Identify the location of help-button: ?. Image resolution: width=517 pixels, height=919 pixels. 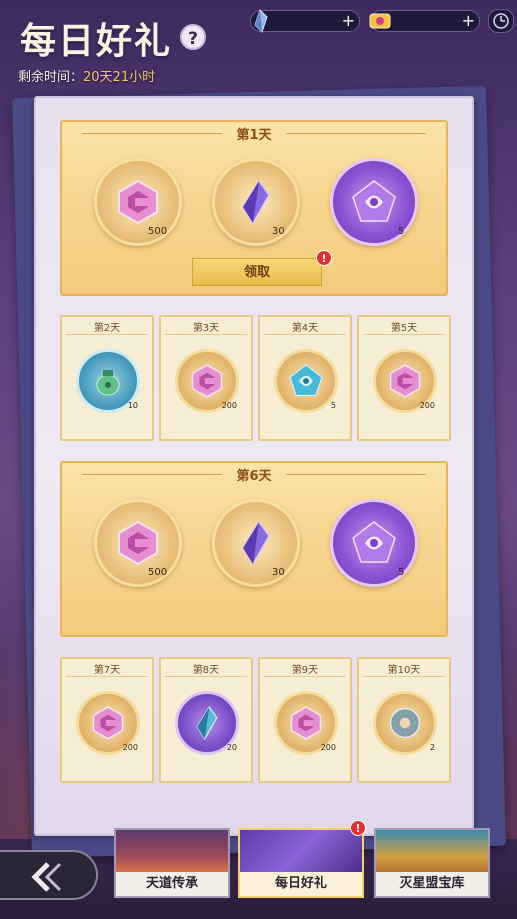
(193, 37).